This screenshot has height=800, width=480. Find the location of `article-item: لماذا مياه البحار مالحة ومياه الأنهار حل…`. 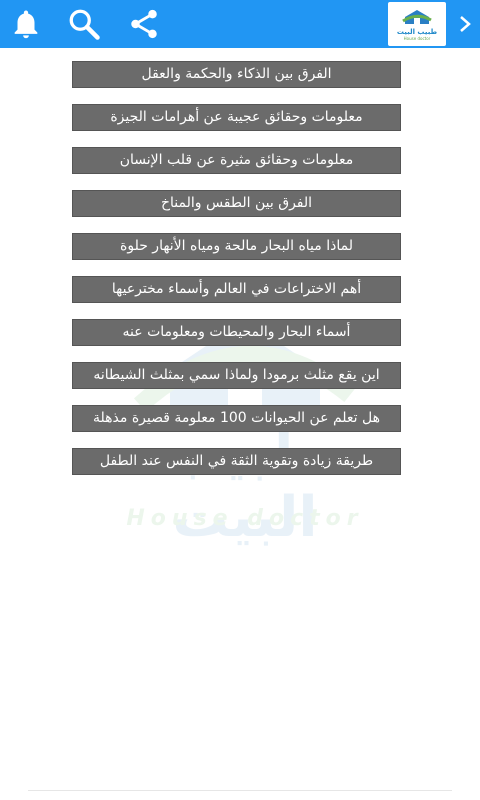

article-item: لماذا مياه البحار مالحة ومياه الأنهار حل… is located at coordinates (236, 246).